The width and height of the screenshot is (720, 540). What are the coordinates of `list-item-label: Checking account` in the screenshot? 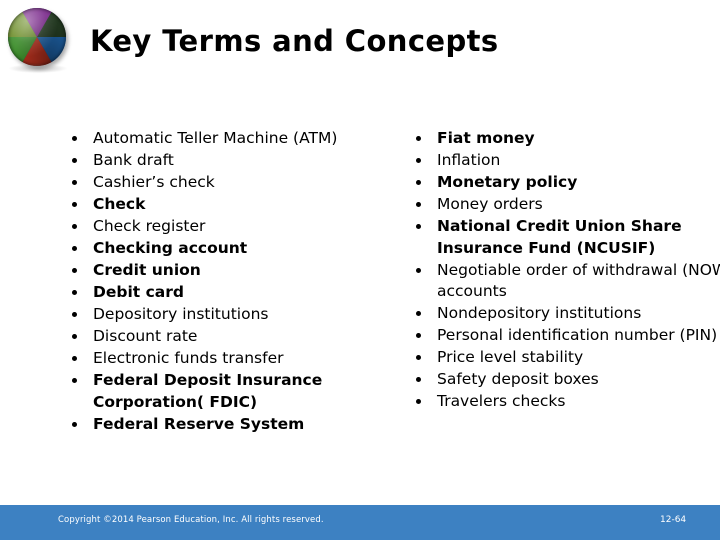 It's located at (170, 248).